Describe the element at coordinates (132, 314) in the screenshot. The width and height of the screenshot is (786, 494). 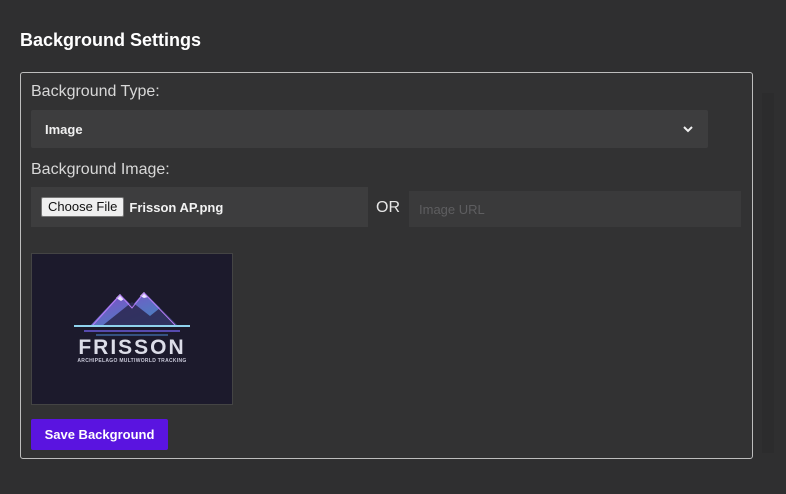
I see `mountain-logo-icon` at that location.